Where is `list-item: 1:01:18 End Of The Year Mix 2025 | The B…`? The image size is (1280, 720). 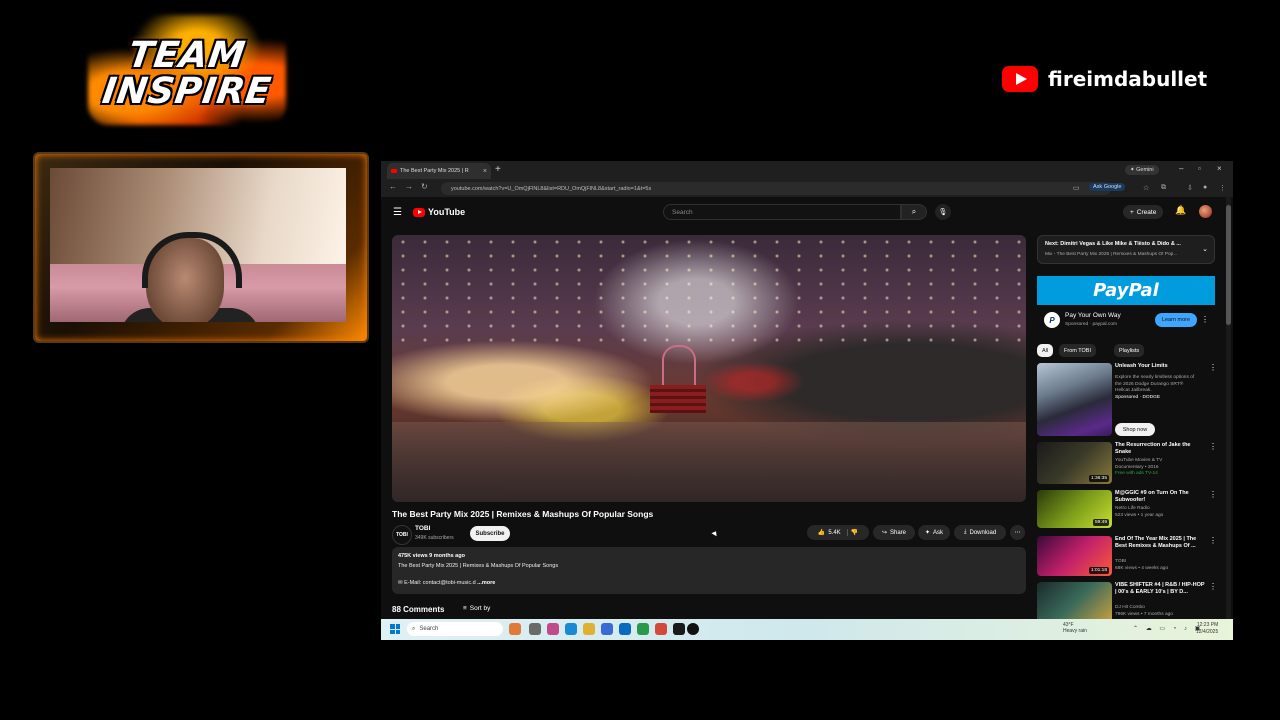
list-item: 1:01:18 End Of The Year Mix 2025 | The B… is located at coordinates (1132, 557).